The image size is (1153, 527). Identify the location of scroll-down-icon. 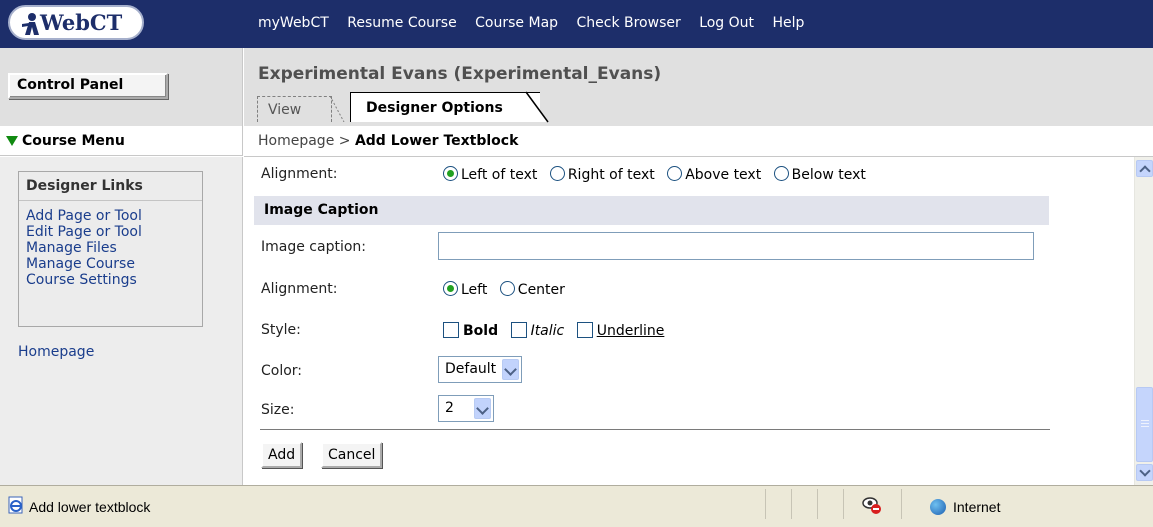
(1144, 472).